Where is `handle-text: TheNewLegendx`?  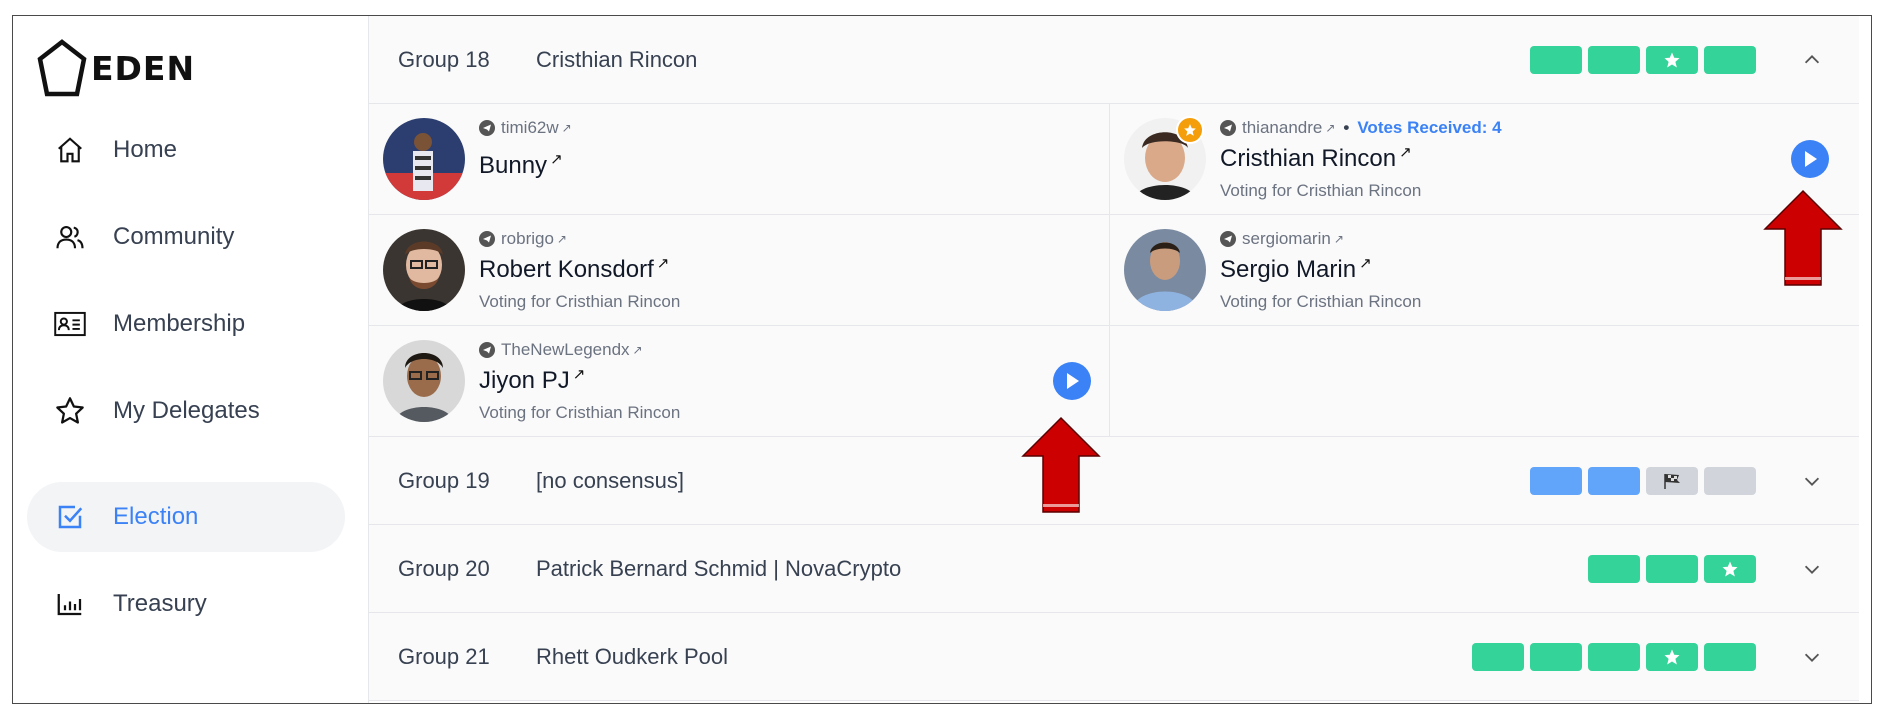
handle-text: TheNewLegendx is located at coordinates (565, 349).